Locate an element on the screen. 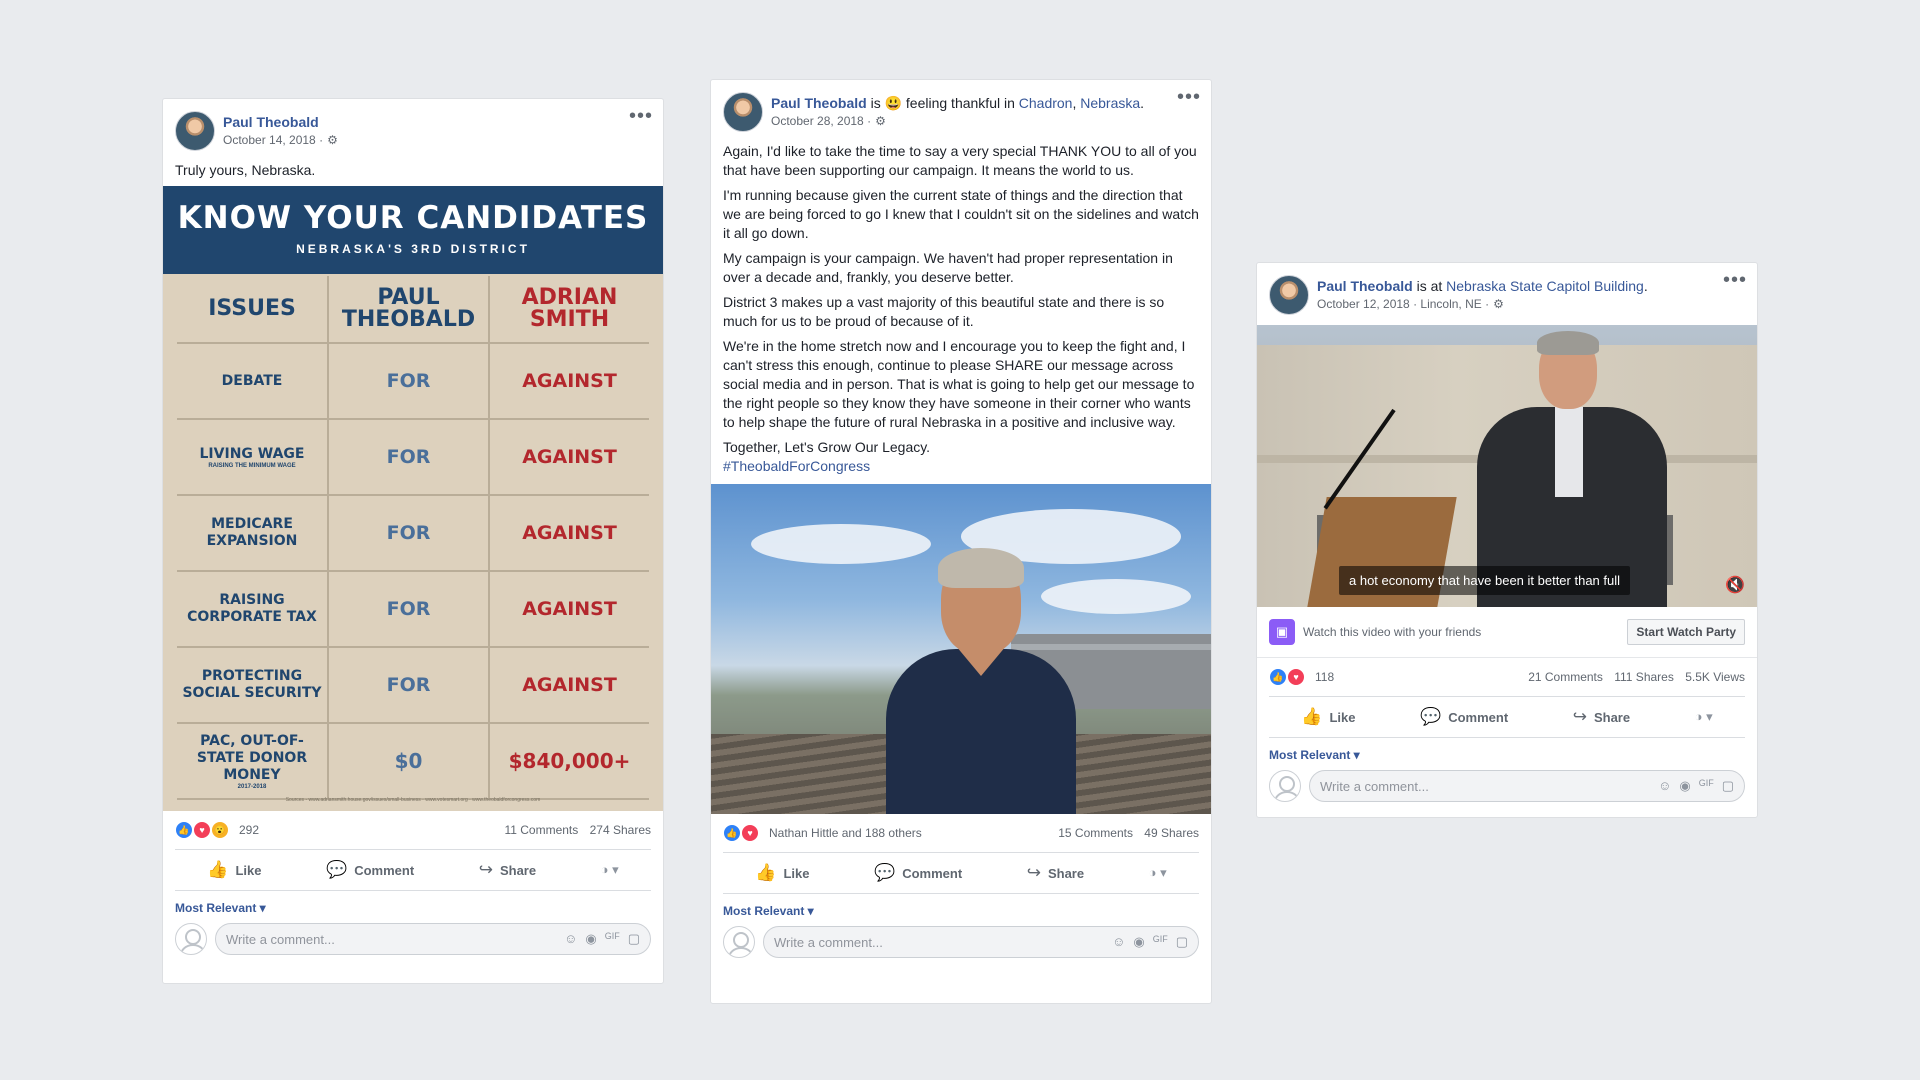  issue-label: RAISING CORPORATE TAX is located at coordinates (252, 608).